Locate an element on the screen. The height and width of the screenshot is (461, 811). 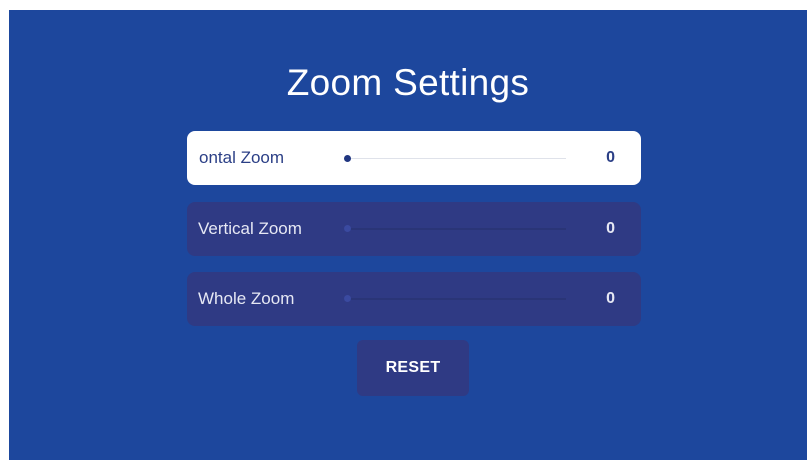
page-title: Zoom Settings is located at coordinates (408, 82).